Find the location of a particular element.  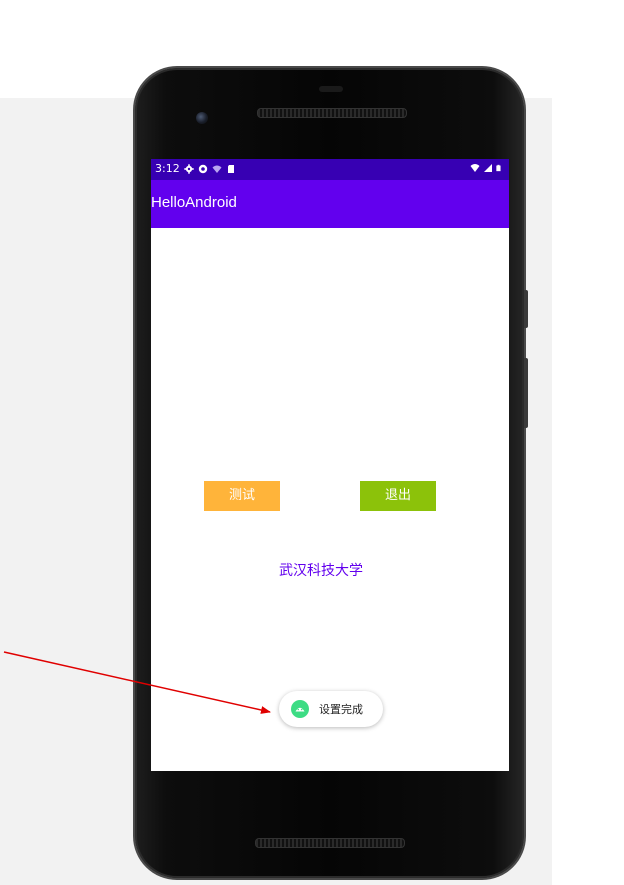

android-icon is located at coordinates (300, 709).